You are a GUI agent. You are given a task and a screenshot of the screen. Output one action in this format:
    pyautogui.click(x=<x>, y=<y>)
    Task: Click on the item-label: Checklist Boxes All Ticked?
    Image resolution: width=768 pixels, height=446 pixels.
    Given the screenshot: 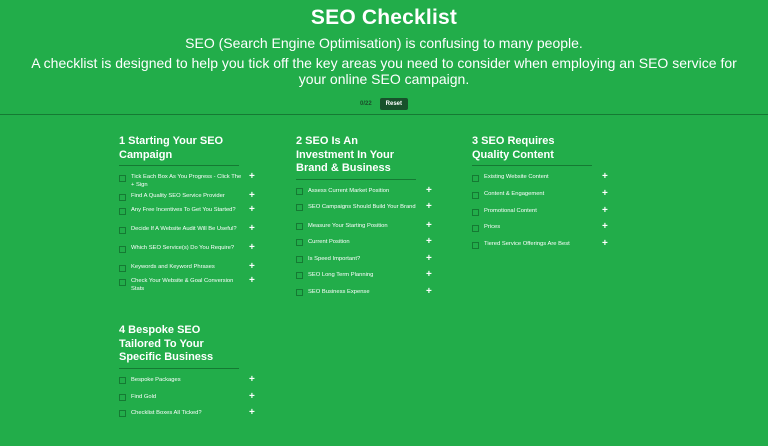 What is the action you would take?
    pyautogui.click(x=166, y=412)
    